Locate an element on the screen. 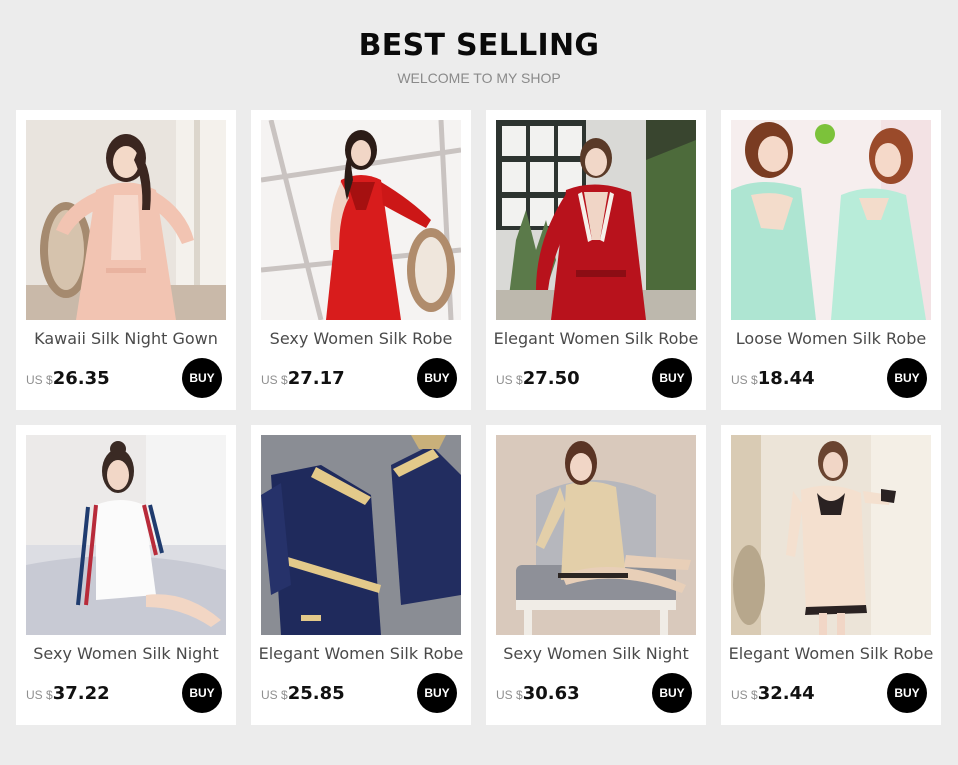  price-amount: 32.44 is located at coordinates (786, 693).